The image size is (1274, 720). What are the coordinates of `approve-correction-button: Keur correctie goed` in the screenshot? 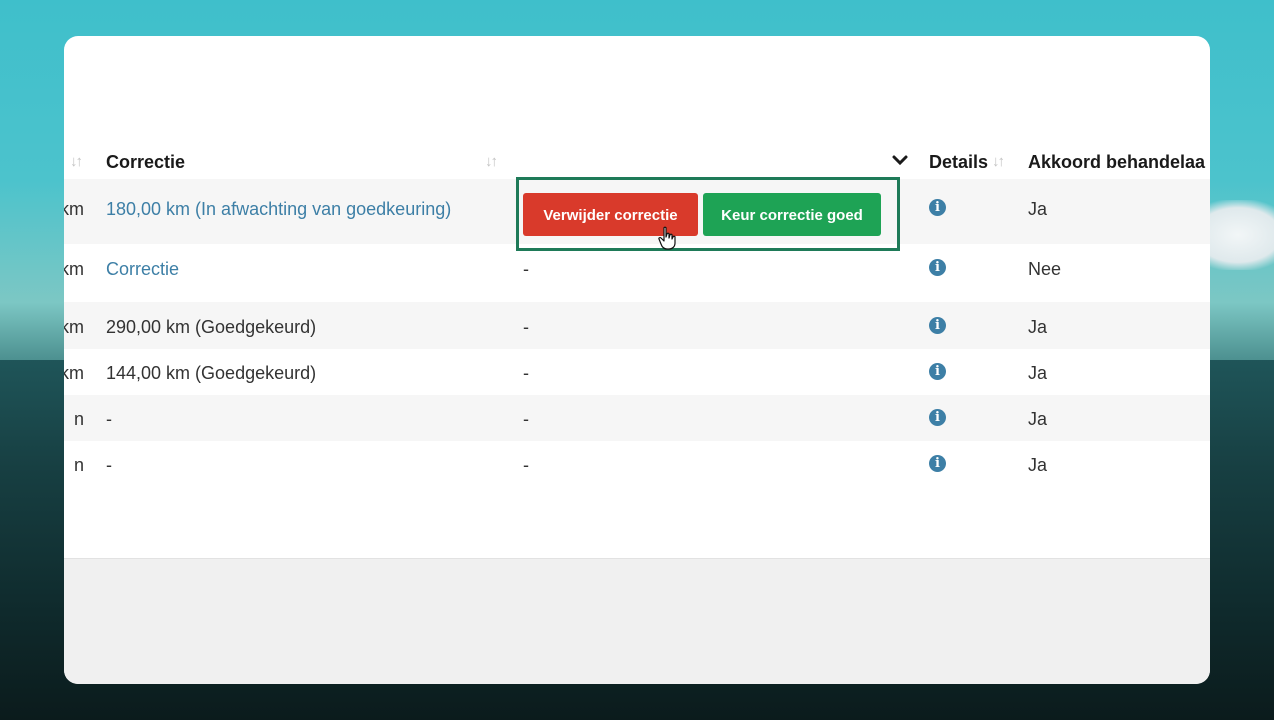 It's located at (792, 214).